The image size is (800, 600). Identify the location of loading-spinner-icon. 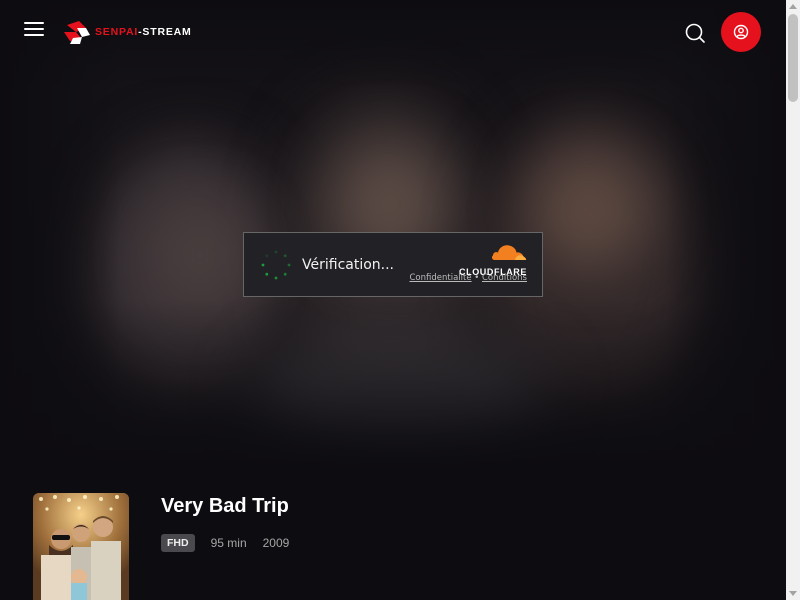
(276, 265).